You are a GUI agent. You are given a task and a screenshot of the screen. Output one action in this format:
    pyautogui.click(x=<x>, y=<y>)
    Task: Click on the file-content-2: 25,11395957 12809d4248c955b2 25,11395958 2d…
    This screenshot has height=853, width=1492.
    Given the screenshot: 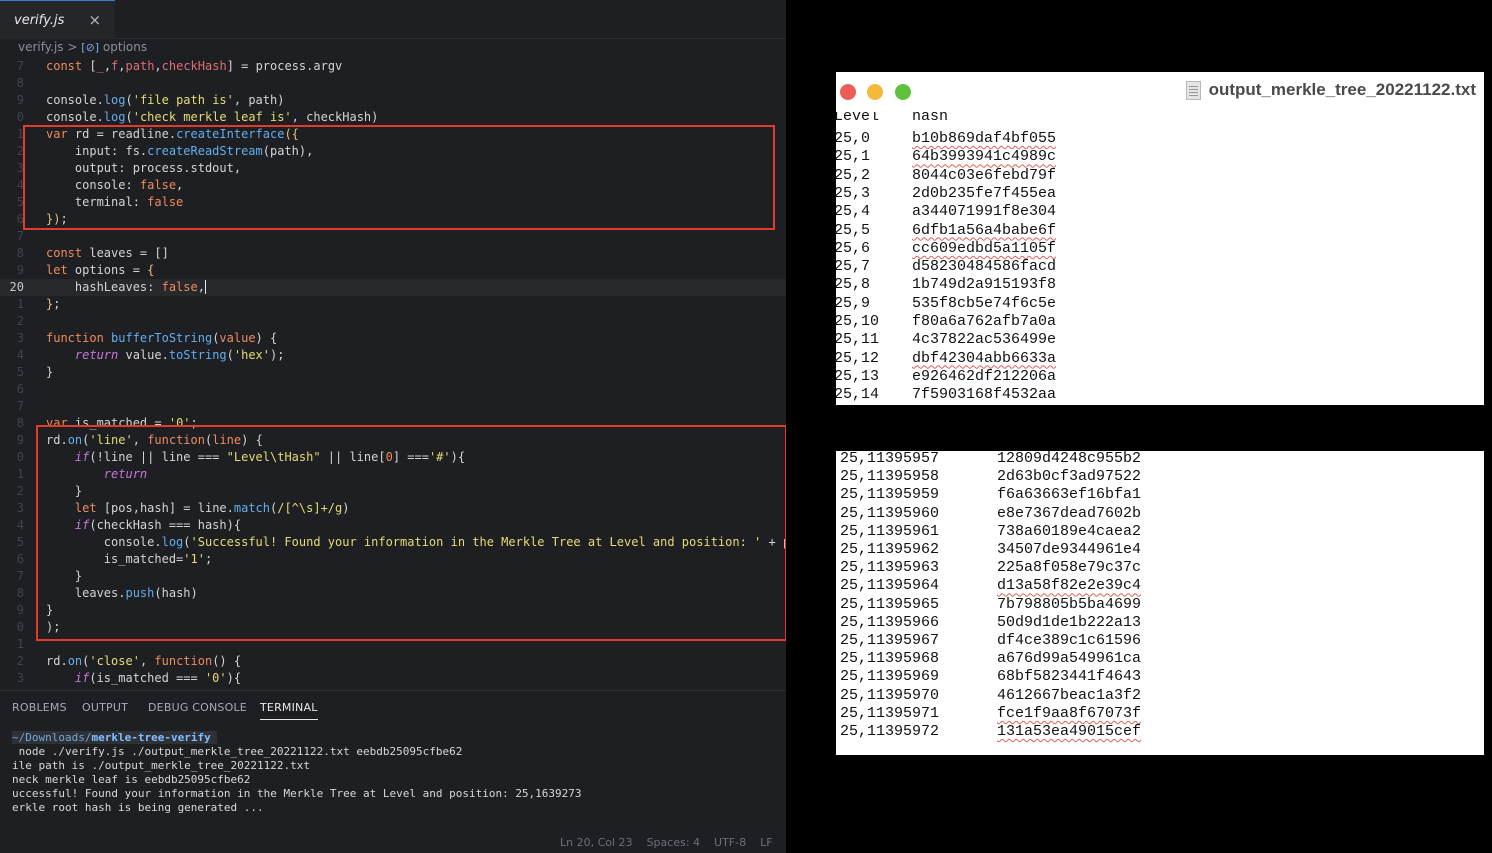 What is the action you would take?
    pyautogui.click(x=1160, y=595)
    